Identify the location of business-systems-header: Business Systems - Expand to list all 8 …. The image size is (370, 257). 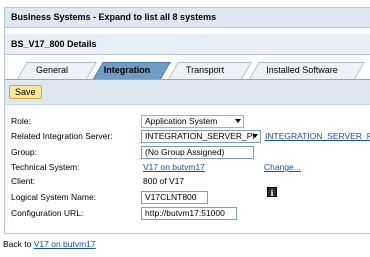
(187, 18).